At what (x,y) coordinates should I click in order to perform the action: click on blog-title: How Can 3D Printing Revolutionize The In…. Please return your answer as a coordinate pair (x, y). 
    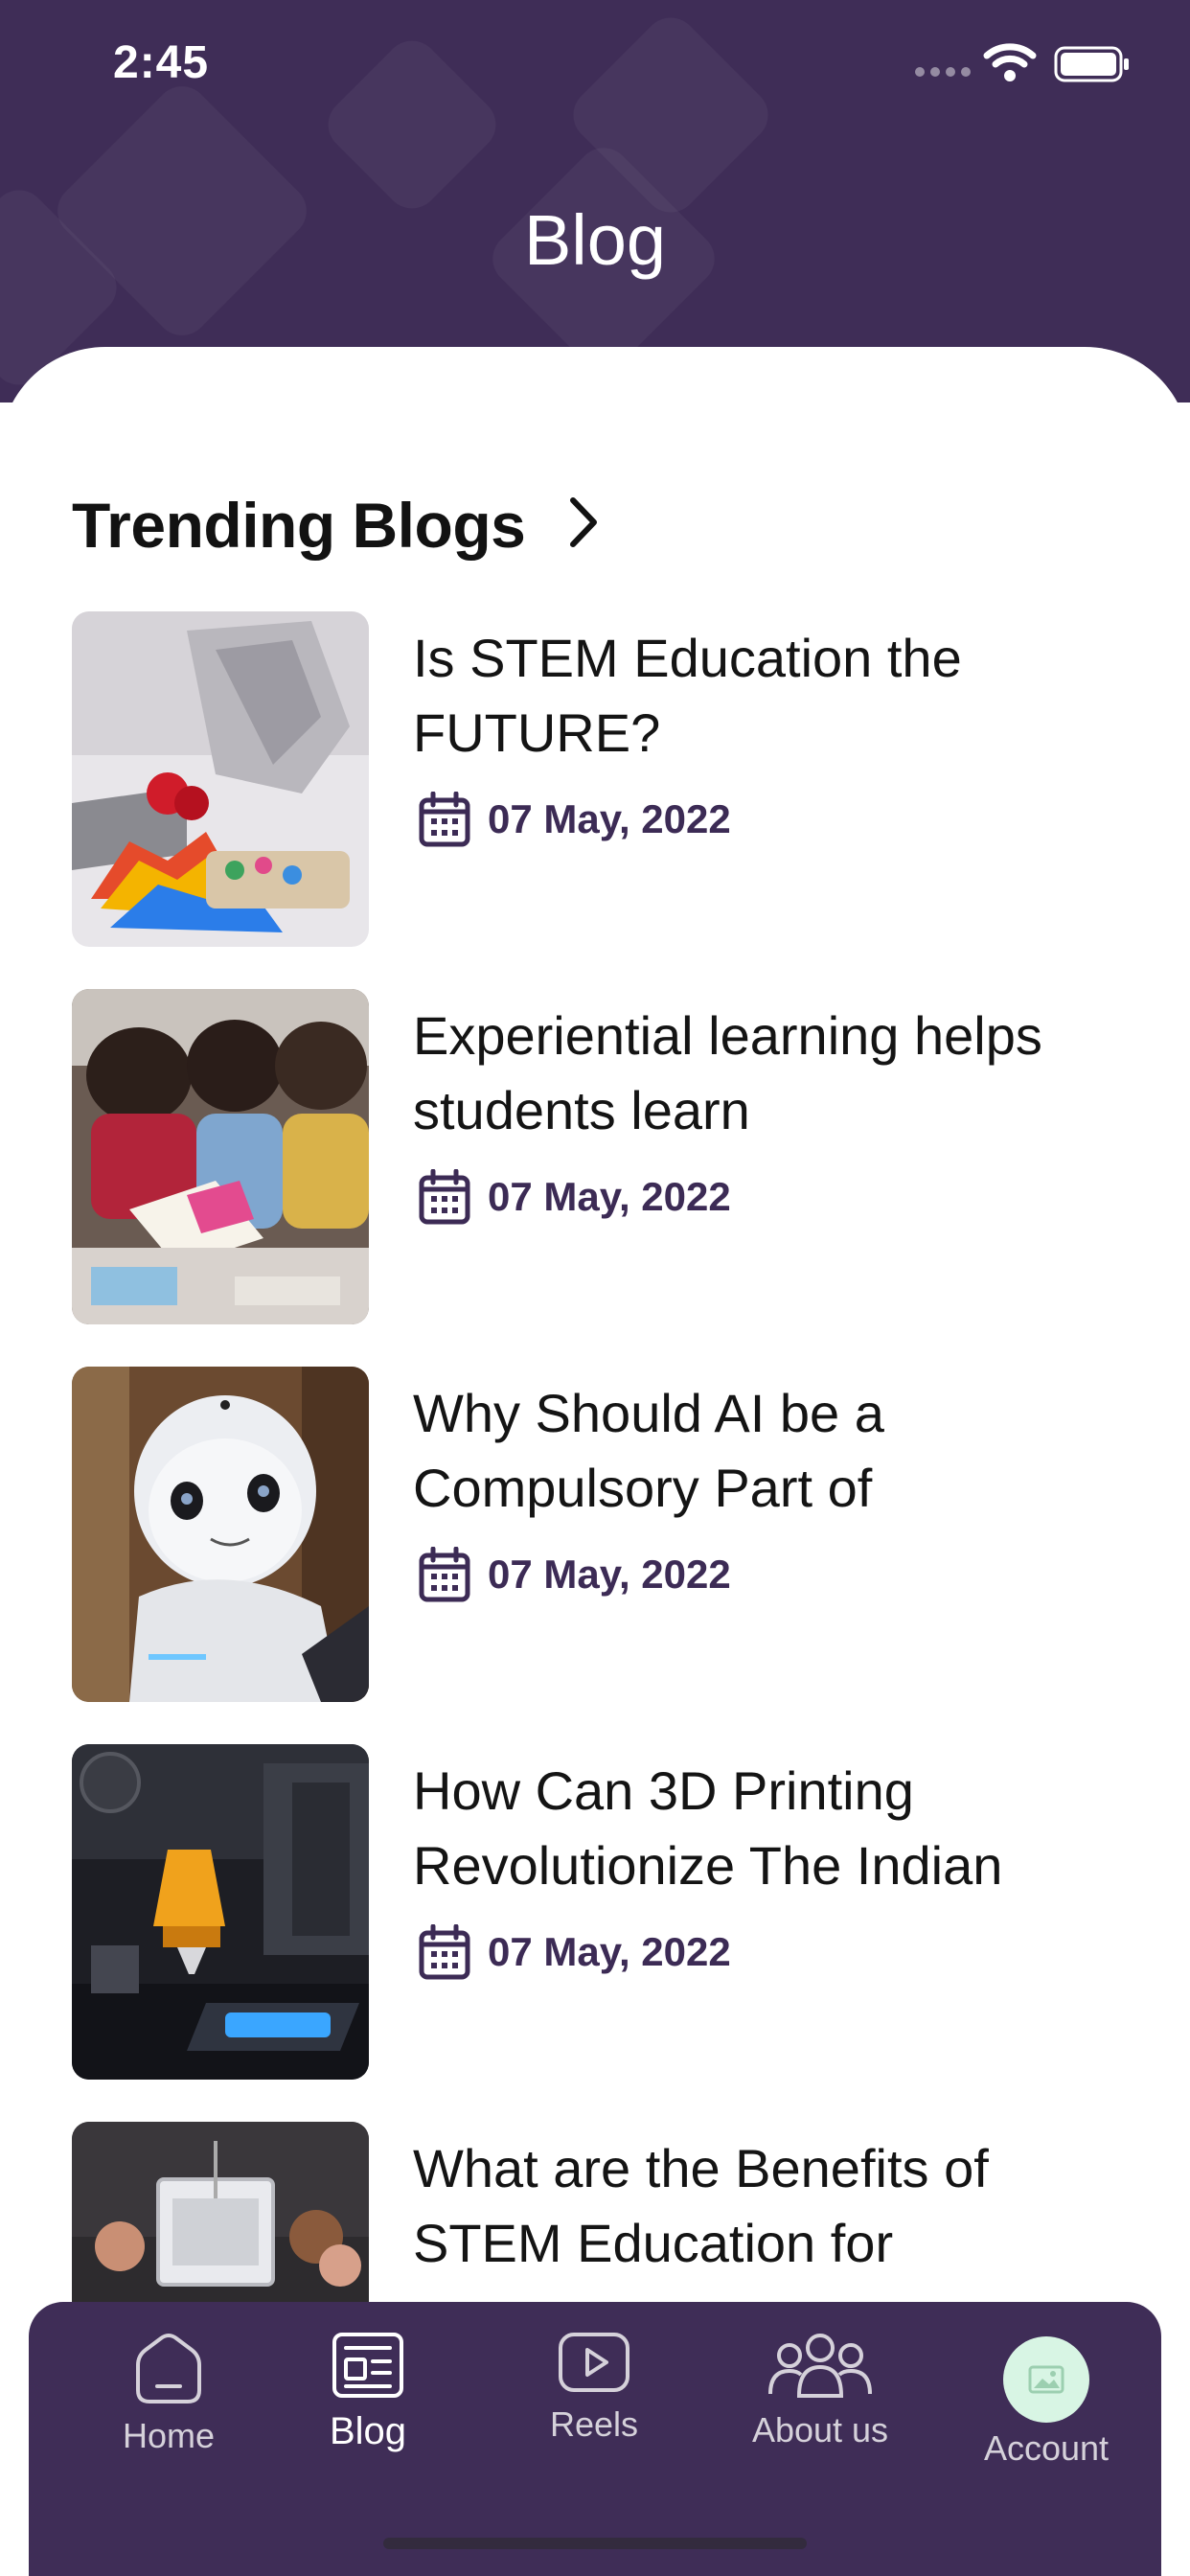
    Looking at the image, I should click on (767, 1828).